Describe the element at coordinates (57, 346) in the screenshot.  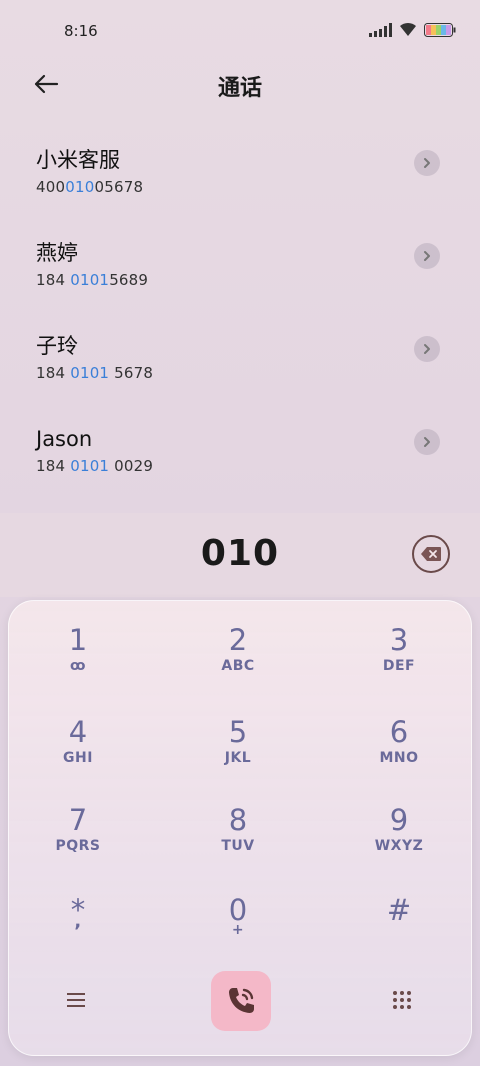
I see `contact-name: 子玲` at that location.